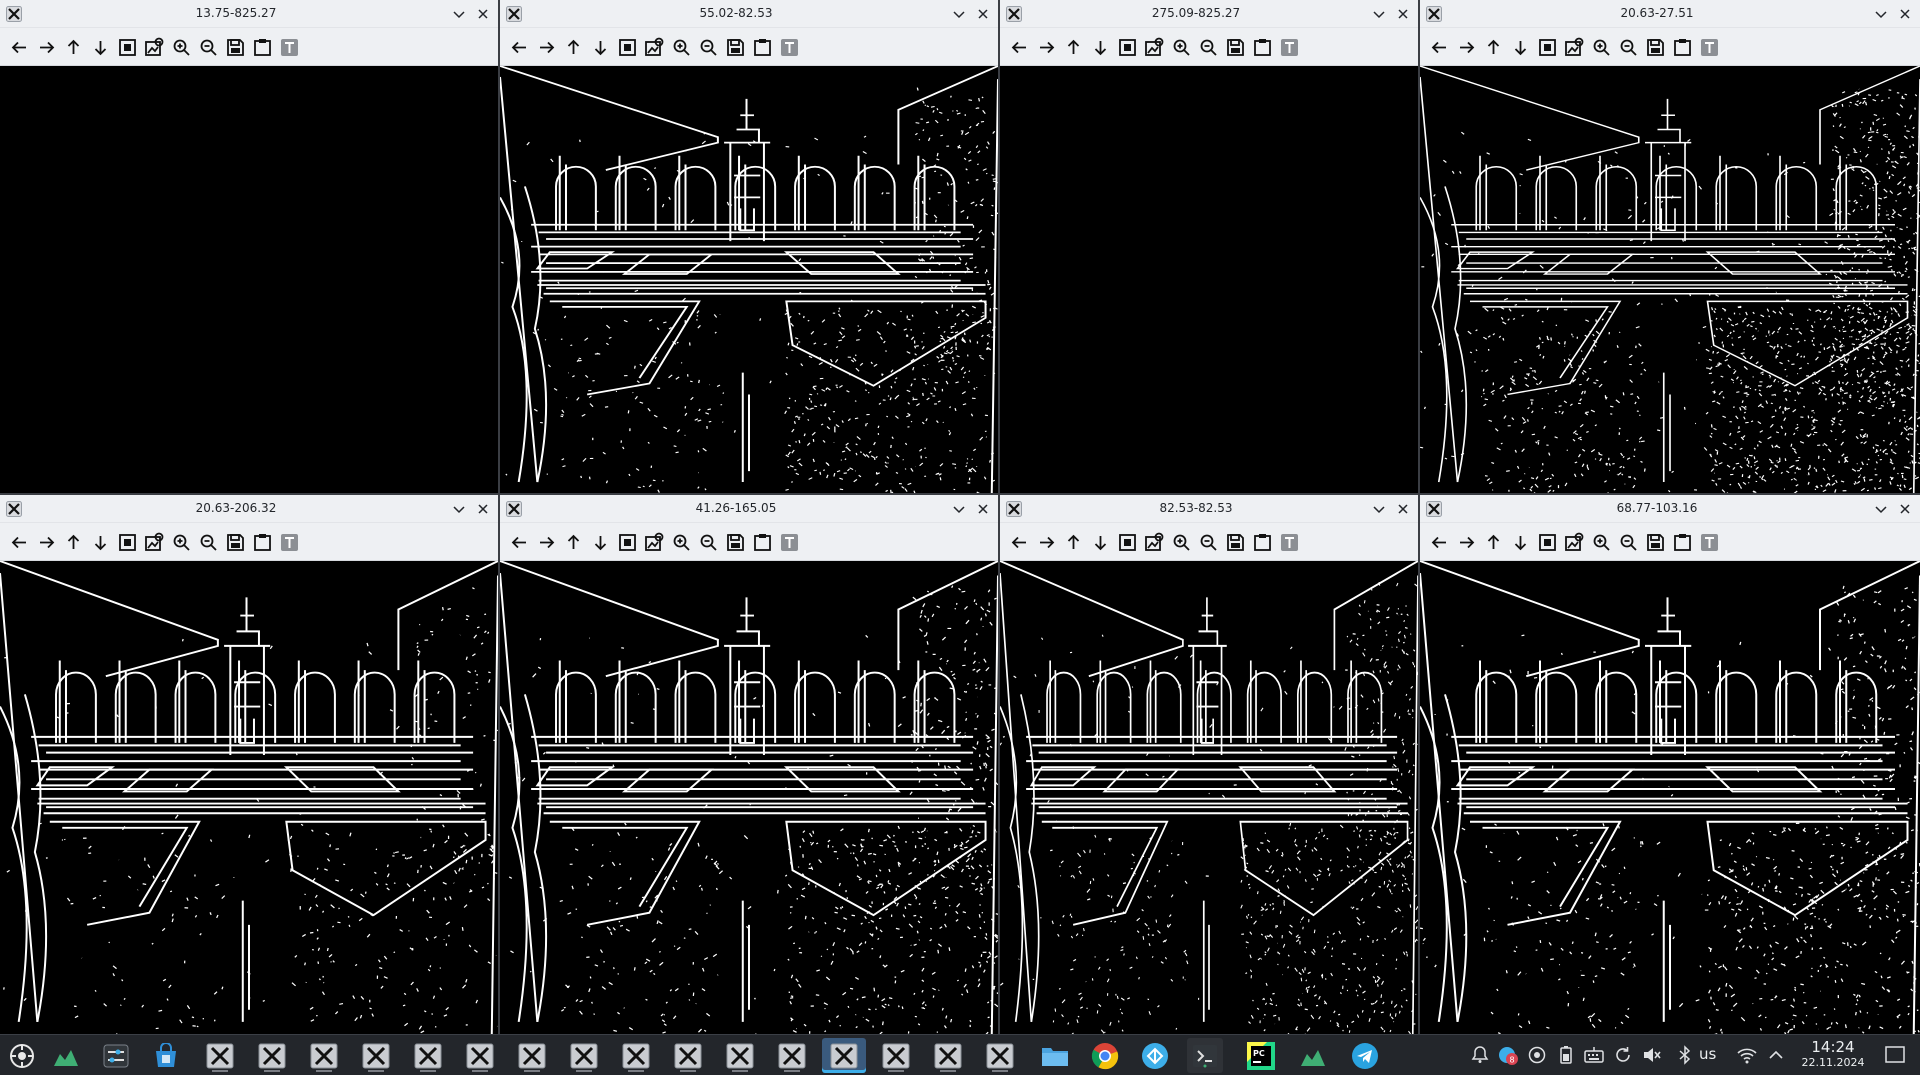 The image size is (1920, 1075). What do you see at coordinates (1747, 1055) in the screenshot?
I see `wifi-icon` at bounding box center [1747, 1055].